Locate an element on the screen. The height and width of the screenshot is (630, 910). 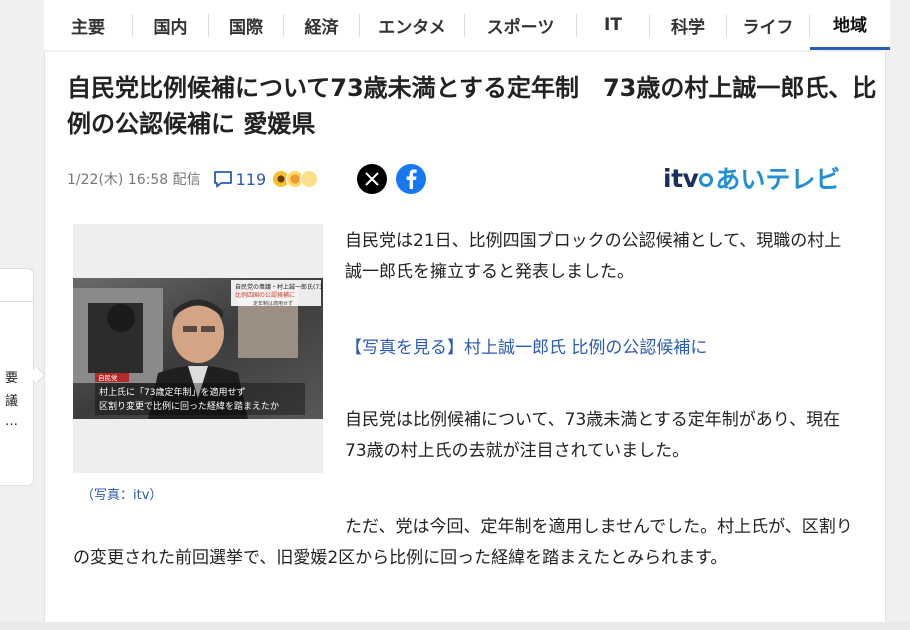
article-meta: 1/22(木) 16:58 配信 119 is located at coordinates (193, 179).